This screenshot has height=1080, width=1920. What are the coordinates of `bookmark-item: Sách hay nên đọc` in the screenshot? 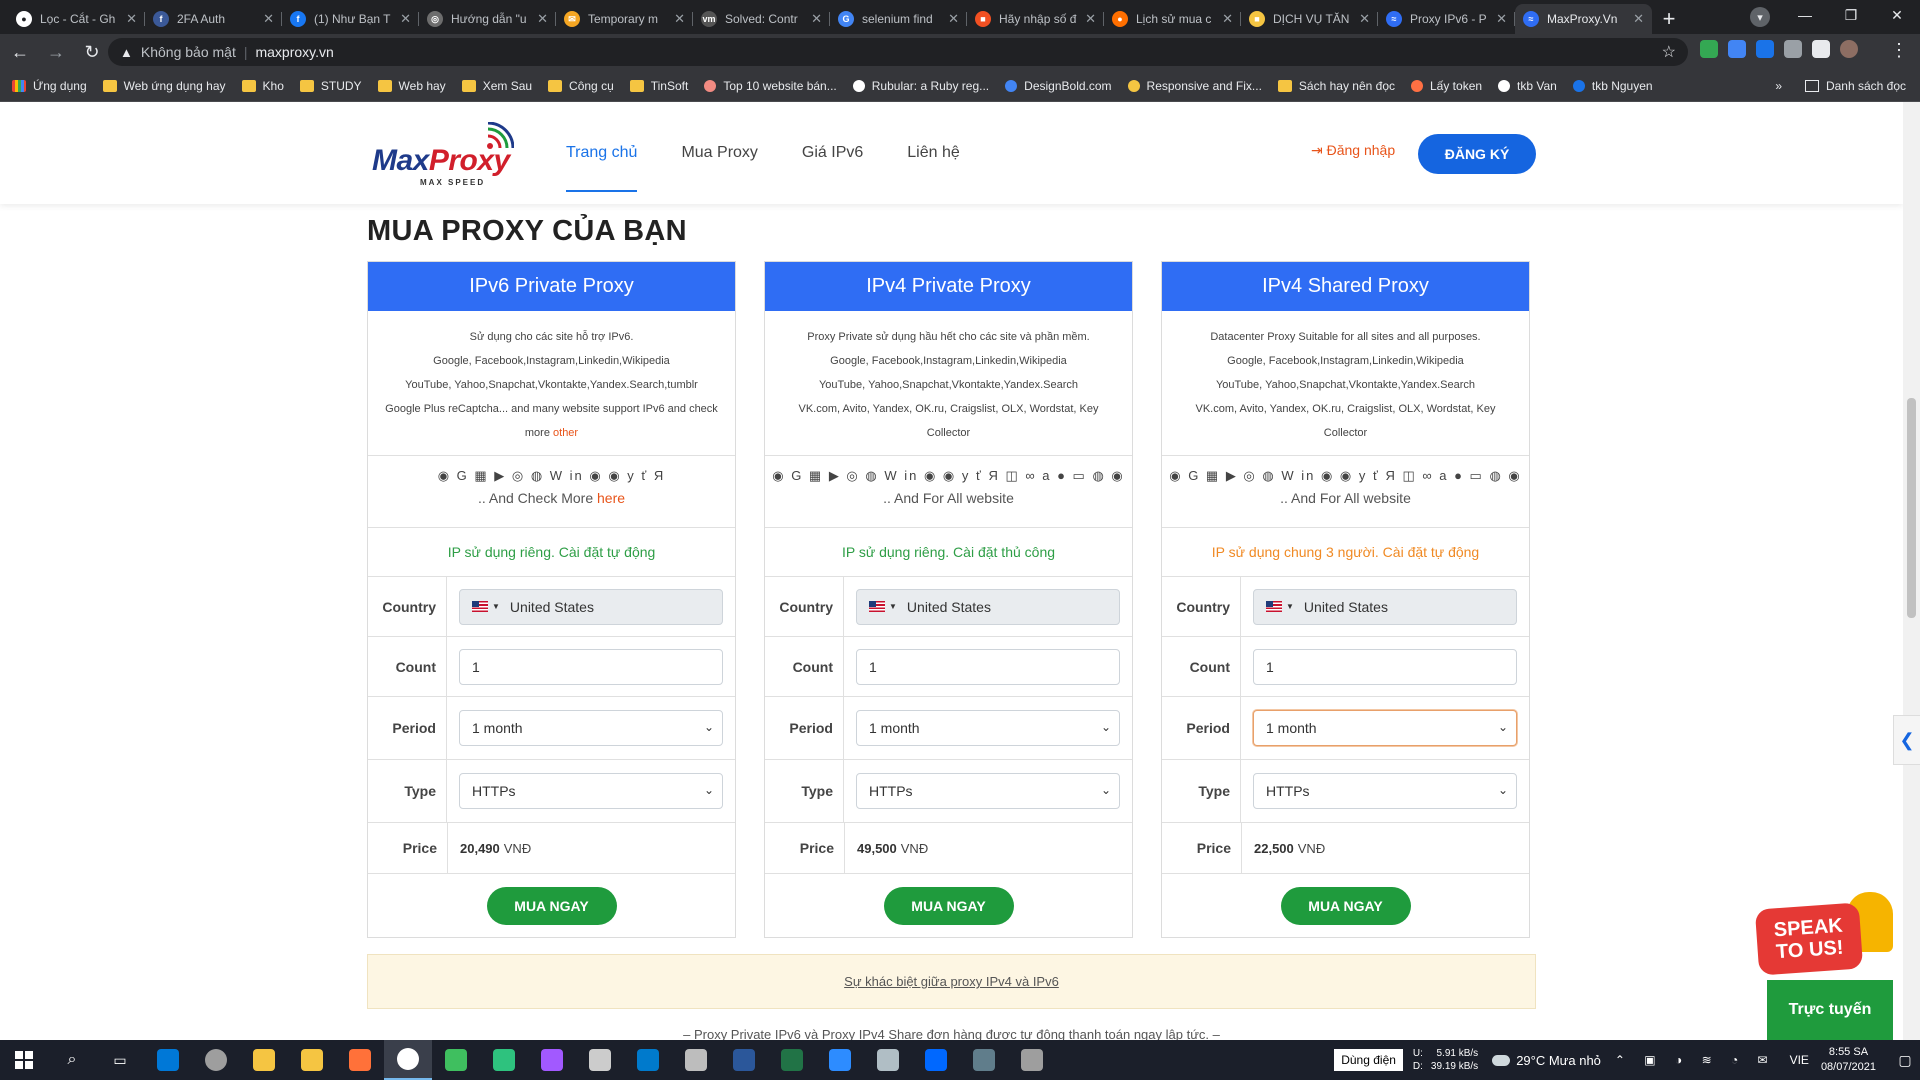 It's located at (1336, 86).